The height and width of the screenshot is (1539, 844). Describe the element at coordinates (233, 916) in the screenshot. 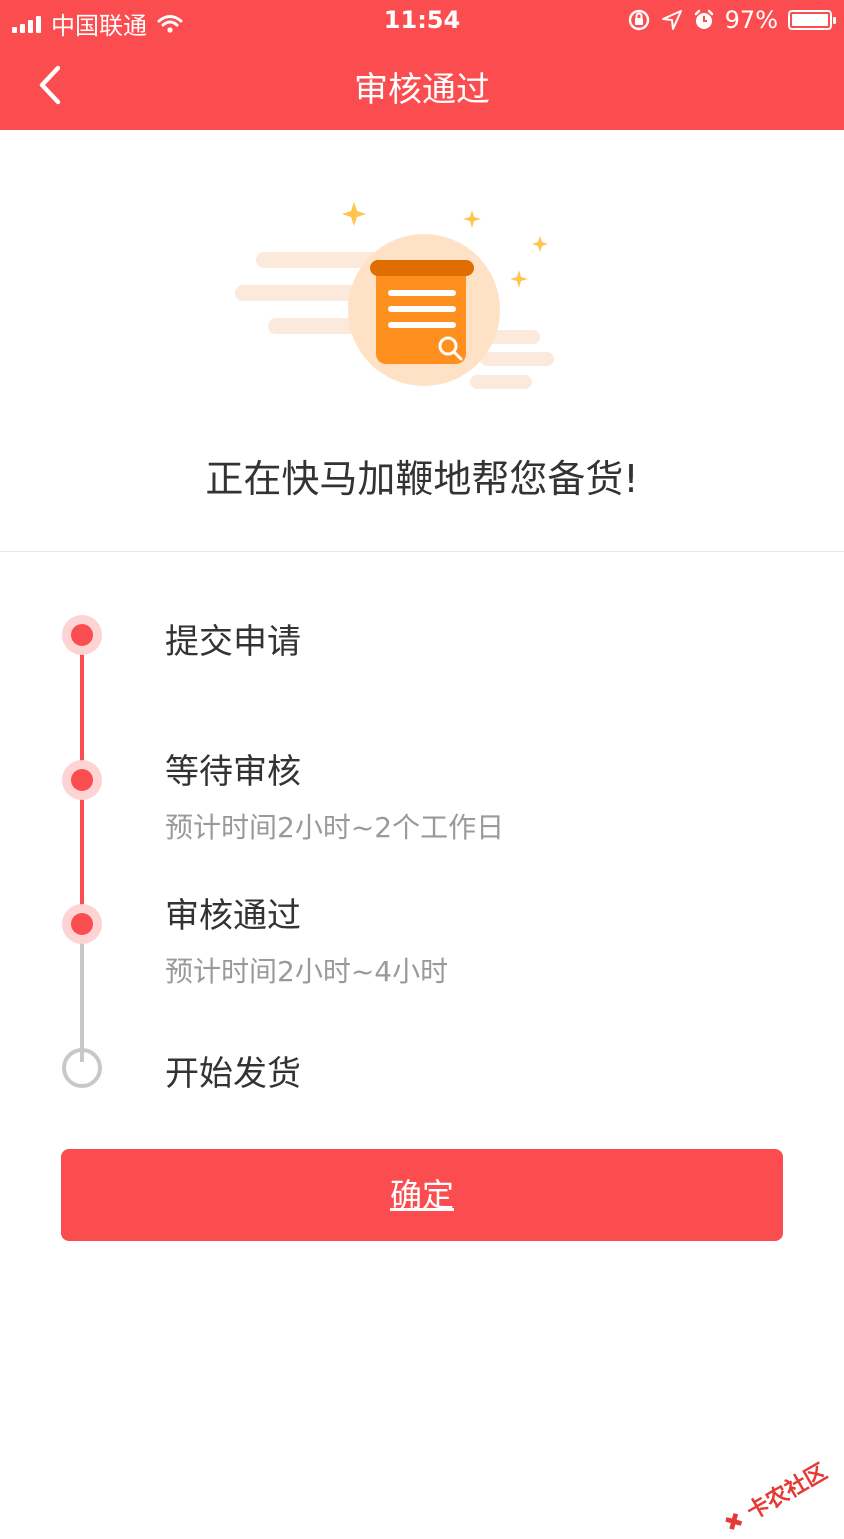

I see `step-title-approved: 审核通过` at that location.